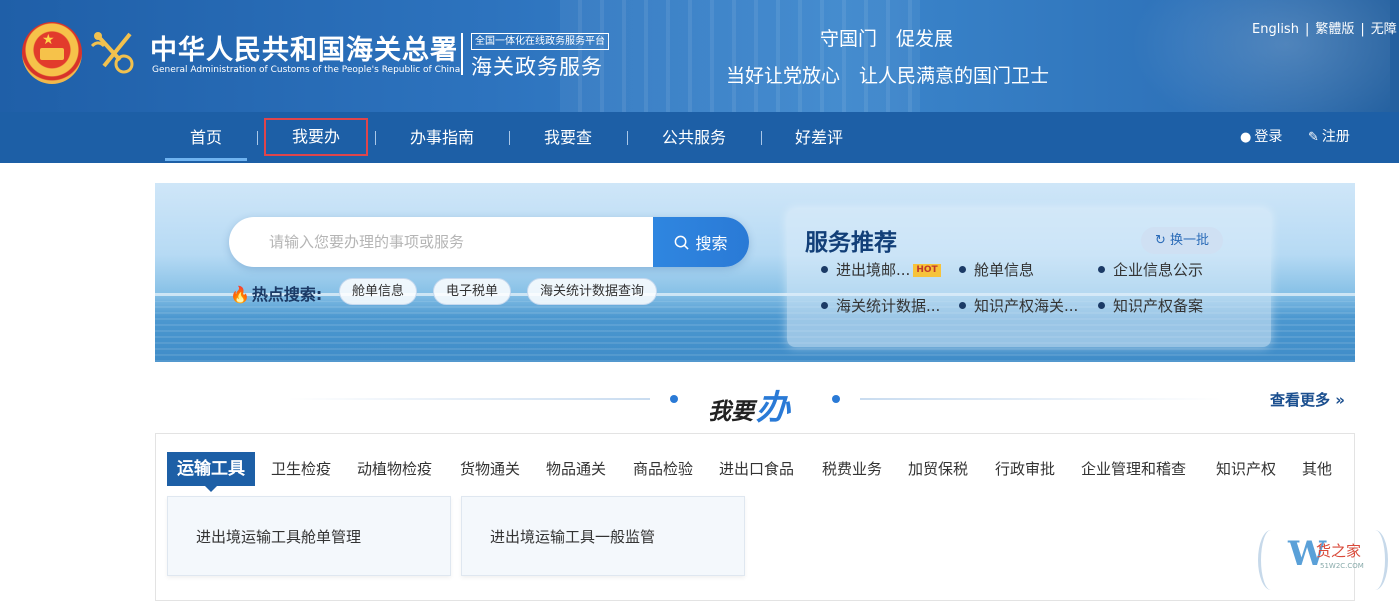 The width and height of the screenshot is (1399, 601). Describe the element at coordinates (756, 469) in the screenshot. I see `tab-import-export-food: 进出口食品` at that location.